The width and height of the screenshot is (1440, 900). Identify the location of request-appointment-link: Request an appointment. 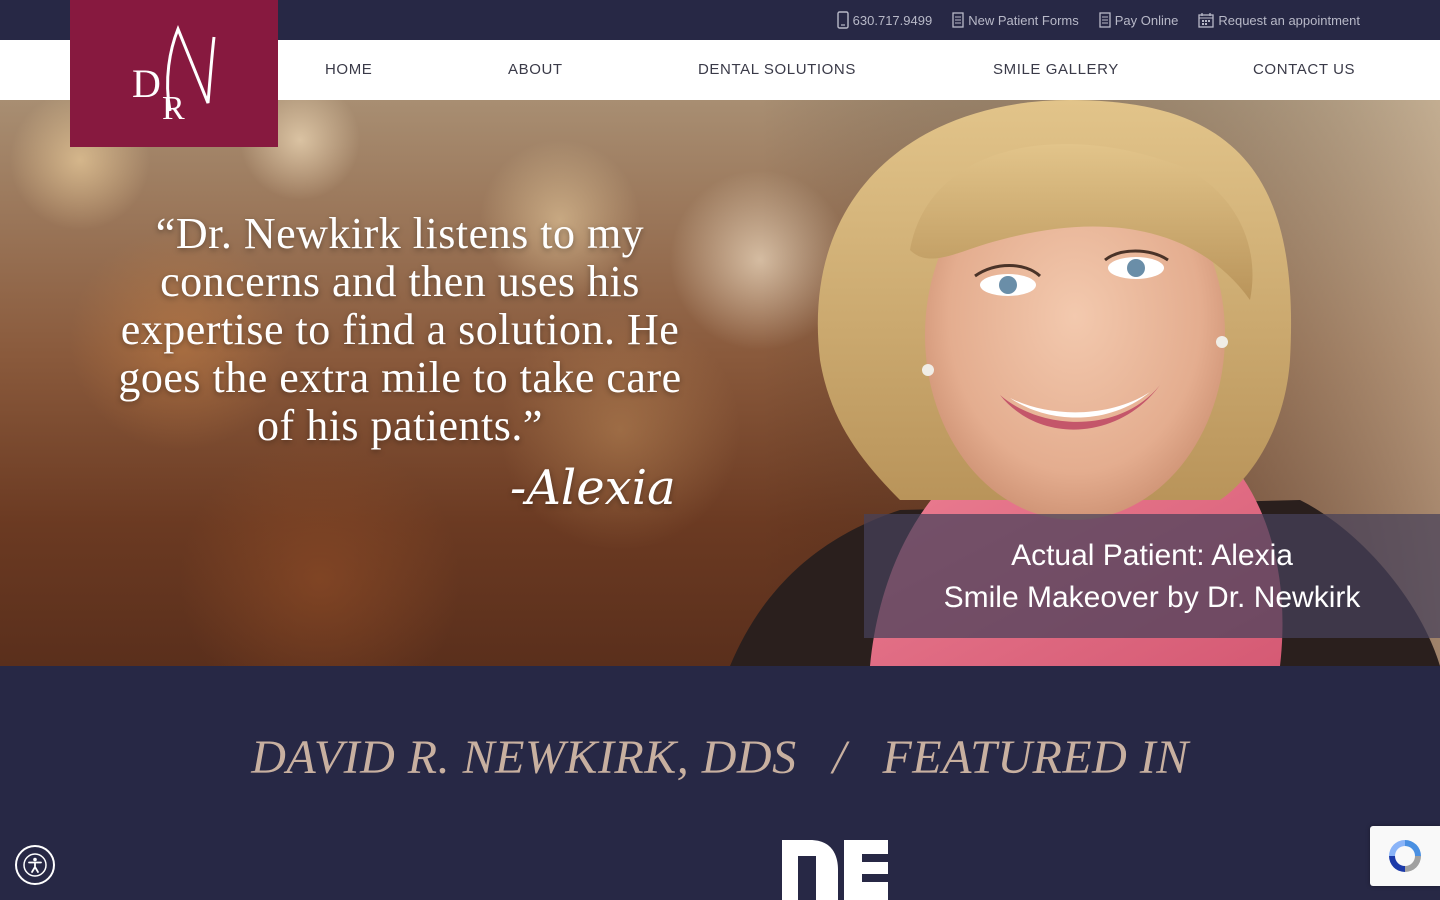
(1279, 20).